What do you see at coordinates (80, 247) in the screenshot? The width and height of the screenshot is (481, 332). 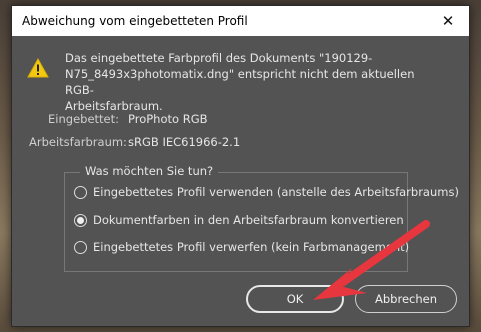 I see `radio-discard-embedded` at bounding box center [80, 247].